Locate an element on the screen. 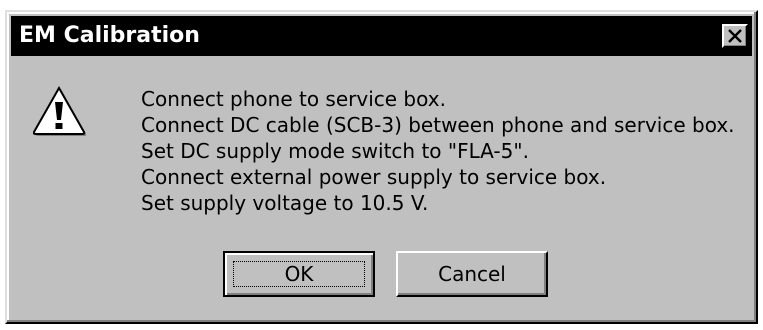  close-icon is located at coordinates (735, 36).